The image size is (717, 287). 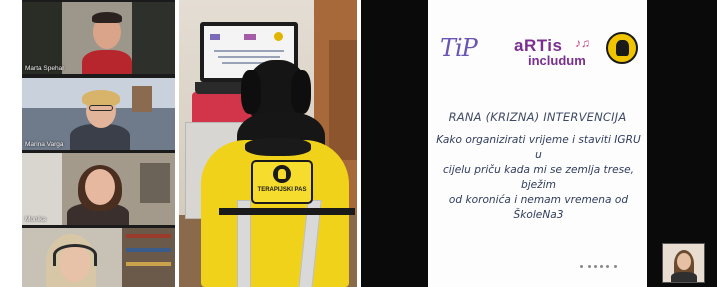 I want to click on artis-includum-logo: aRTis ♪♫ includum, so click(x=559, y=52).